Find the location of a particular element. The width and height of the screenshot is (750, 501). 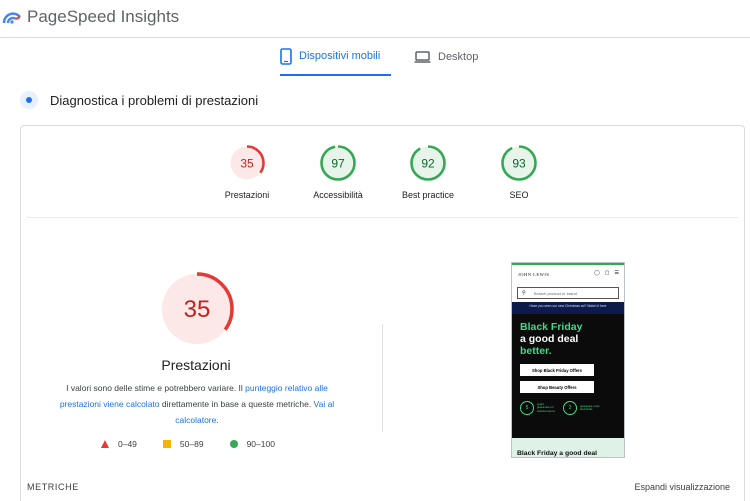

top-bar: PageSpeed Insights is located at coordinates (375, 19).